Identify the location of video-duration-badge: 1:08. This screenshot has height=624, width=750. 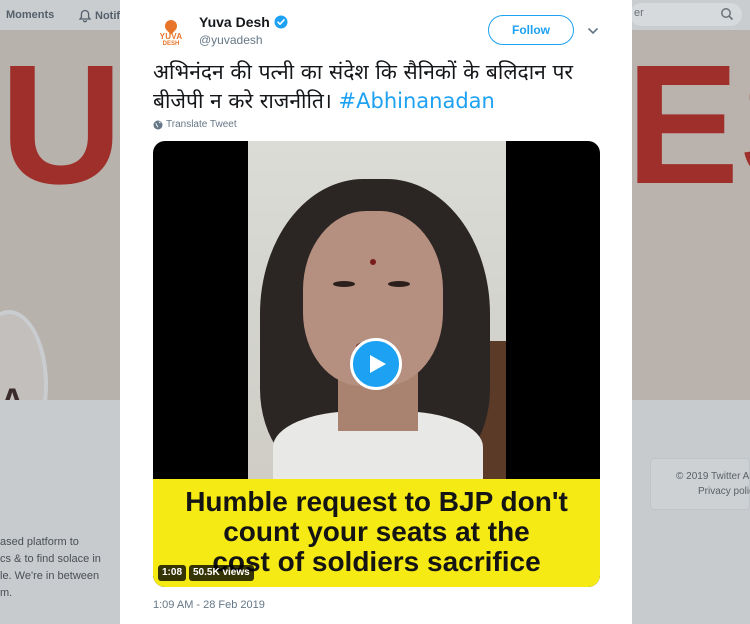
(172, 573).